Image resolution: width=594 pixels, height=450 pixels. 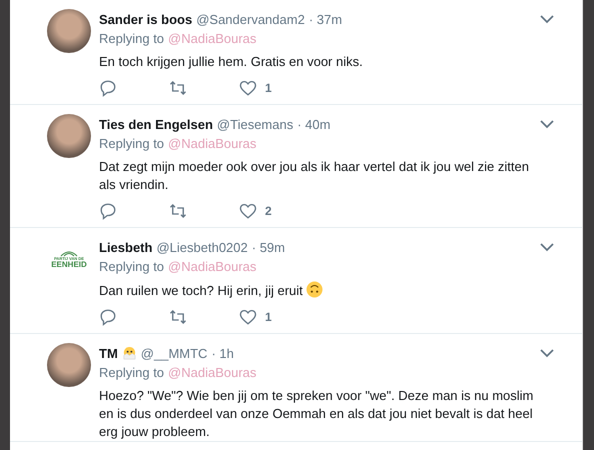 What do you see at coordinates (255, 124) in the screenshot?
I see `user-handle: @Tiesemans` at bounding box center [255, 124].